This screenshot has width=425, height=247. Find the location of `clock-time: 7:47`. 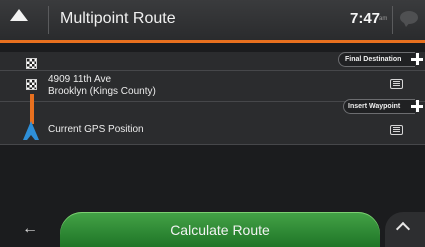

clock-time: 7:47 is located at coordinates (365, 18).